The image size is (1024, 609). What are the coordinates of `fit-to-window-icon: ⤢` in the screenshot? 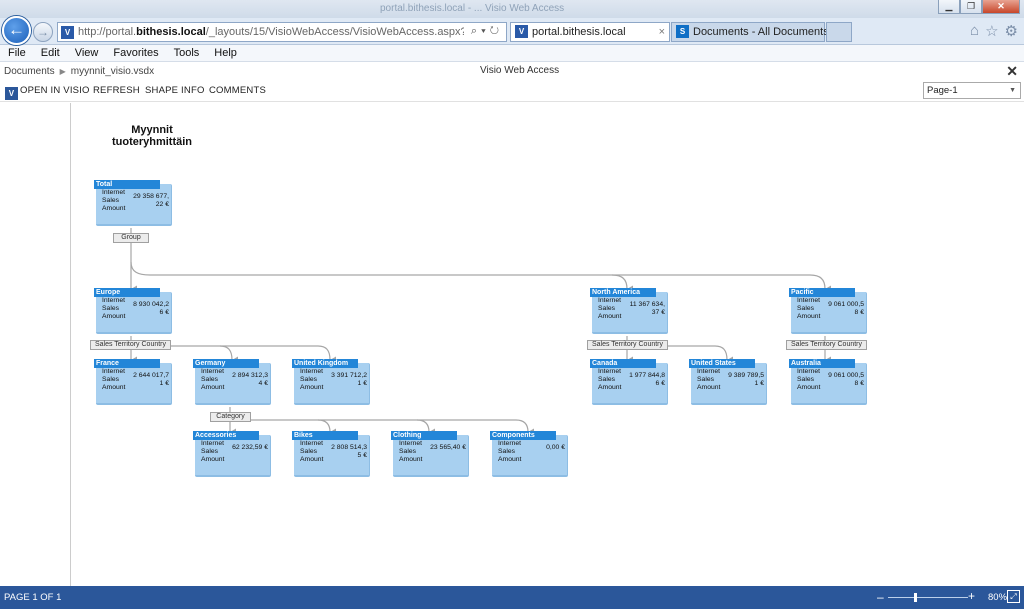 It's located at (1013, 596).